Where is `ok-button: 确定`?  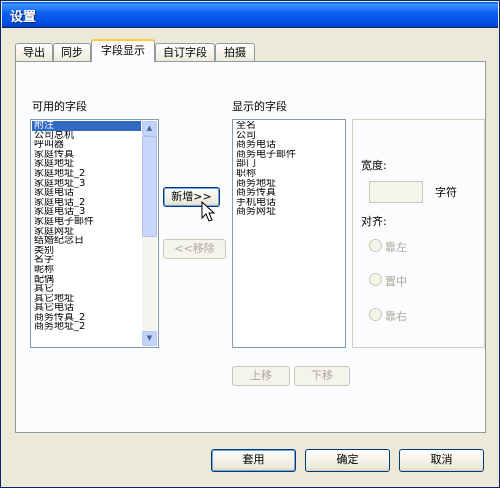
ok-button: 确定 is located at coordinates (347, 460).